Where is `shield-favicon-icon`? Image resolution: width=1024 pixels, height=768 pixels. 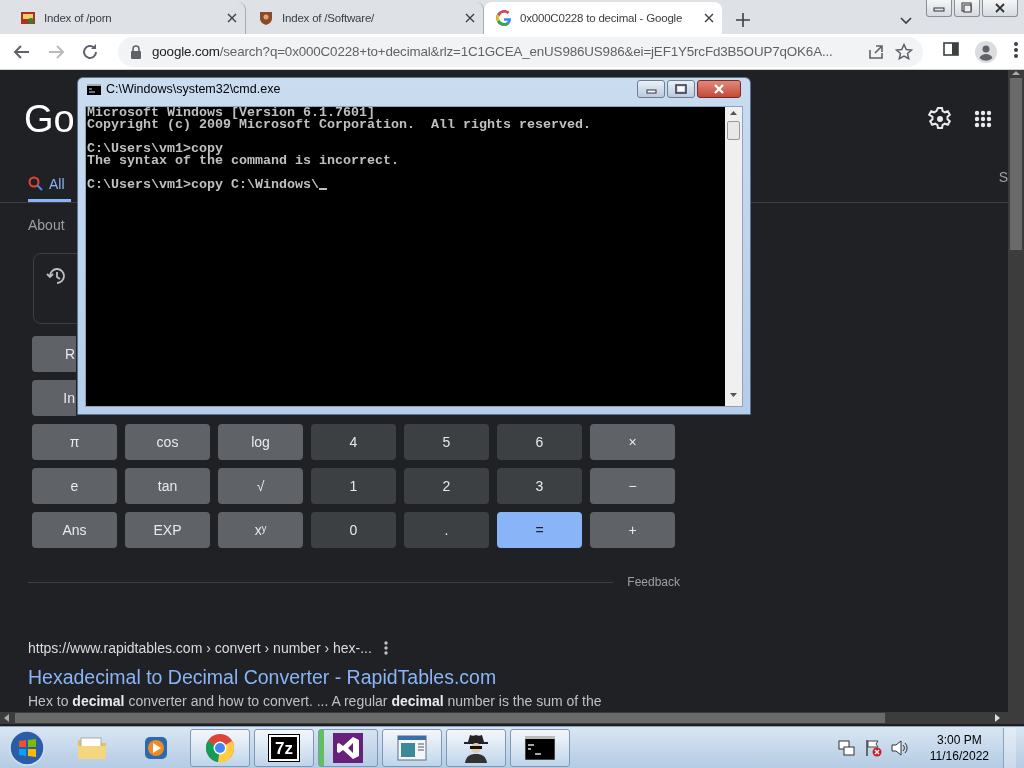
shield-favicon-icon is located at coordinates (266, 18).